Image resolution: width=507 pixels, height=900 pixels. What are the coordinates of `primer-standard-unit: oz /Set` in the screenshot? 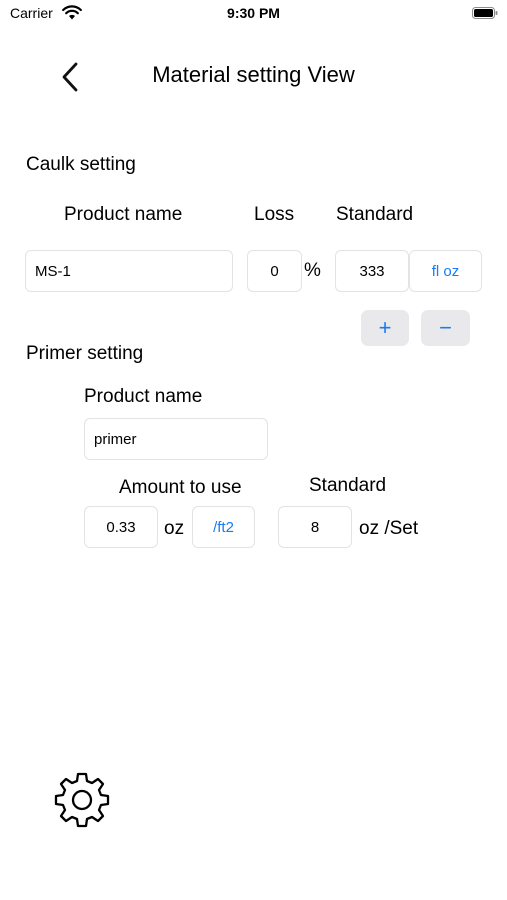 It's located at (389, 528).